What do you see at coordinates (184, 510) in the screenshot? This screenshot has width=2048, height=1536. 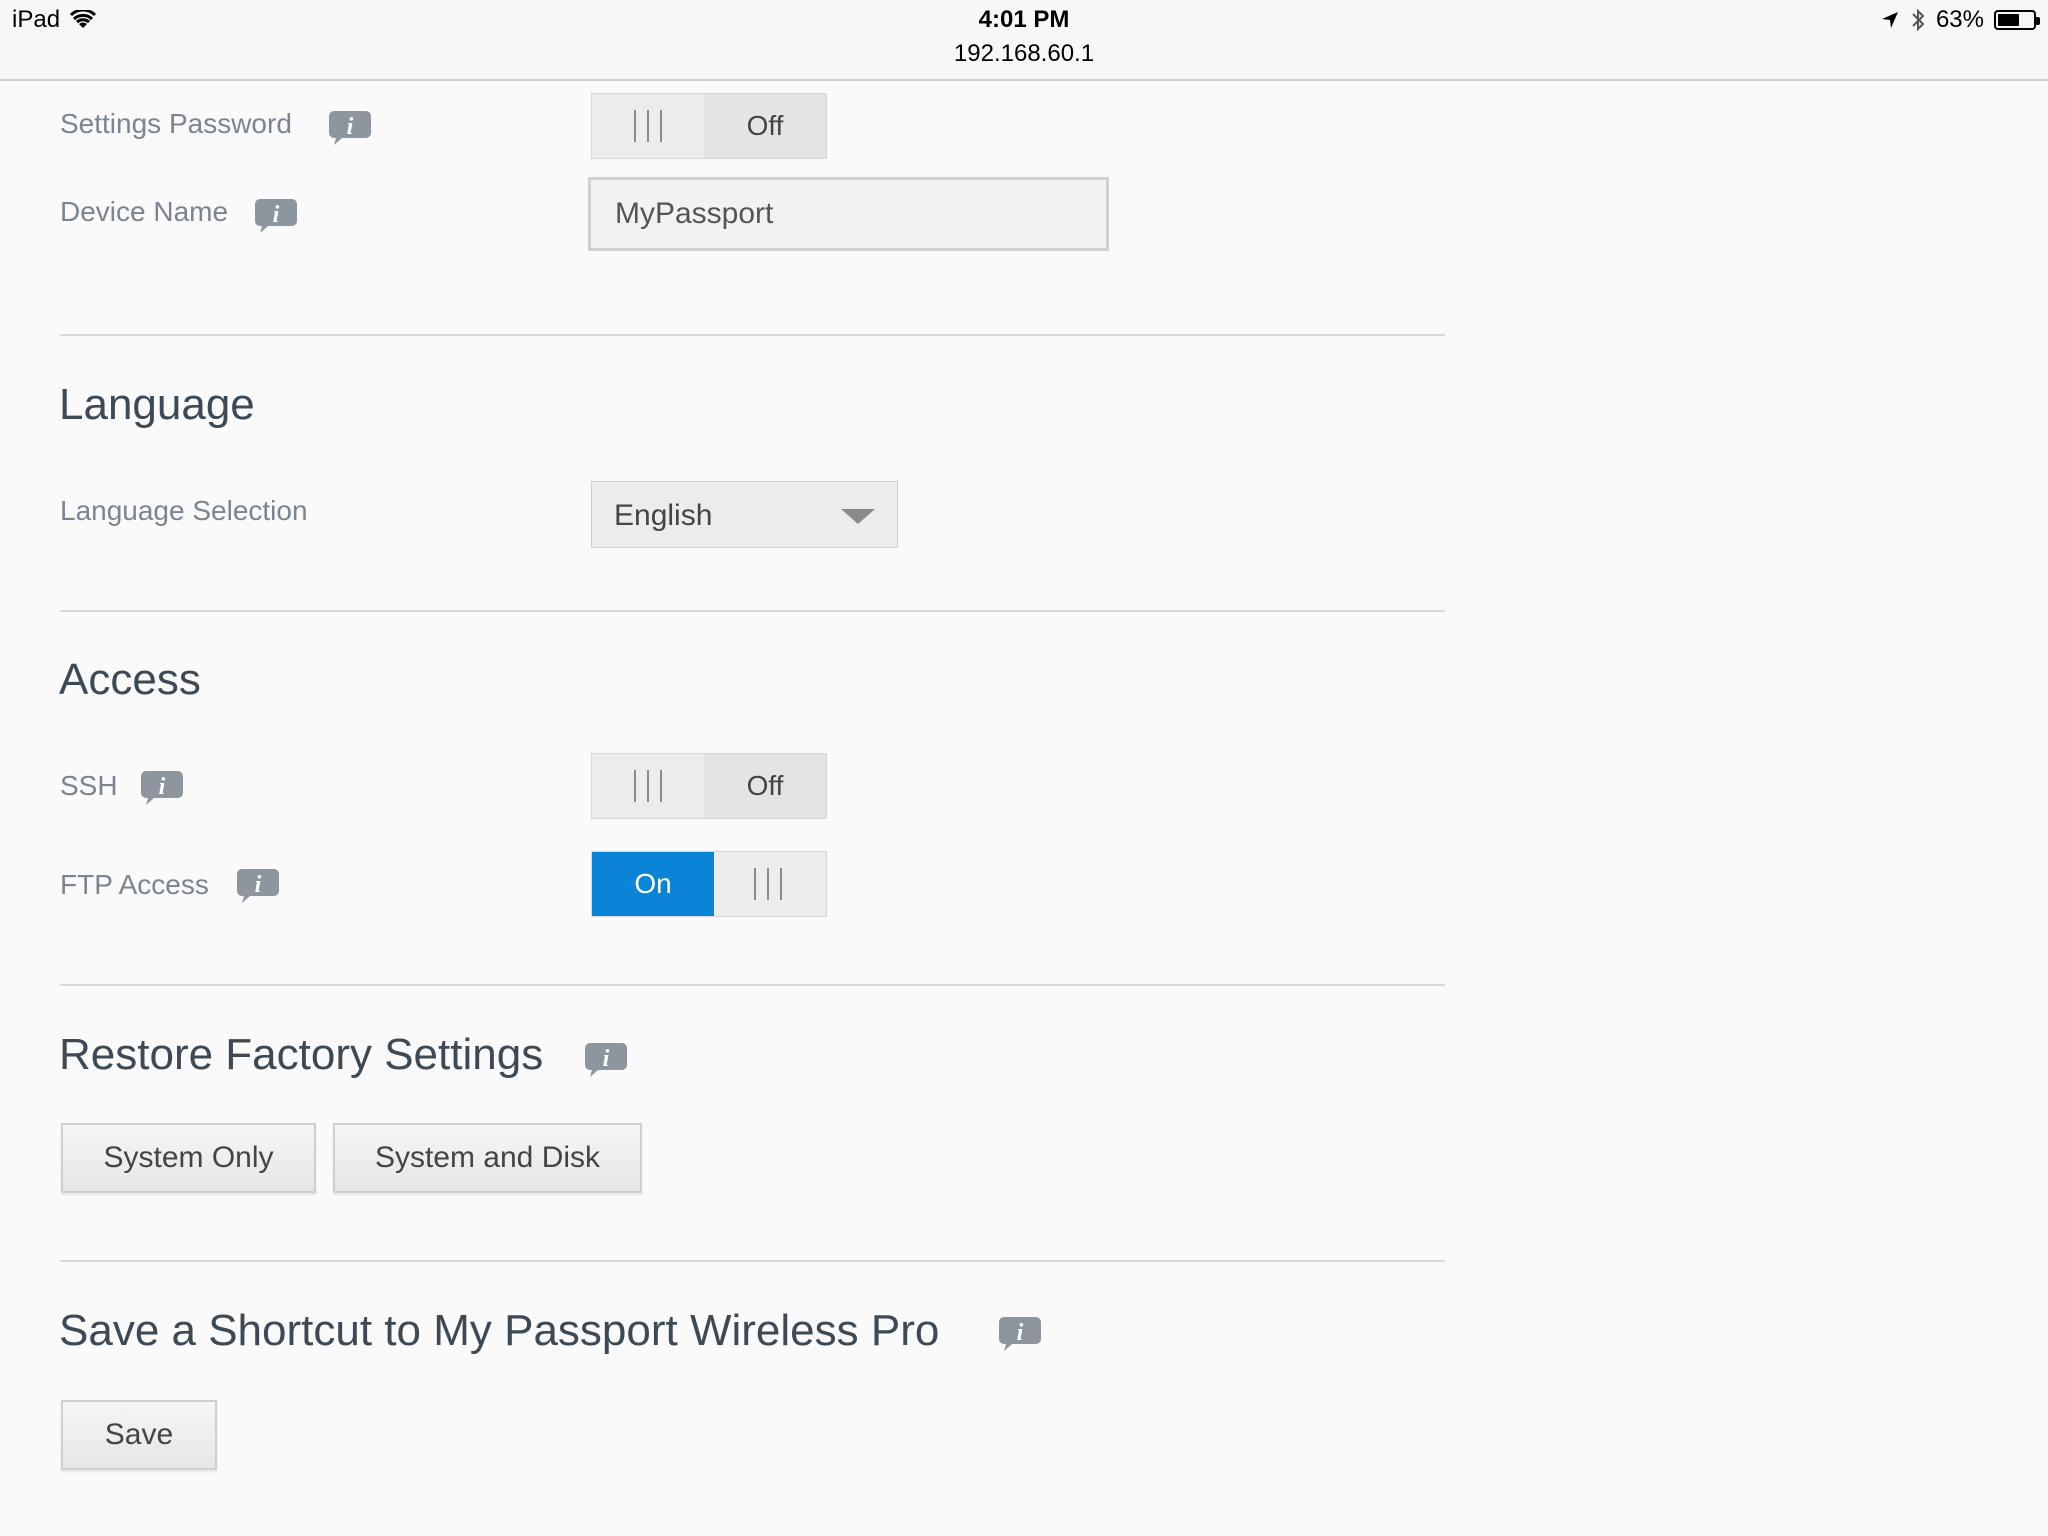 I see `language-selection-label: Language Selection` at bounding box center [184, 510].